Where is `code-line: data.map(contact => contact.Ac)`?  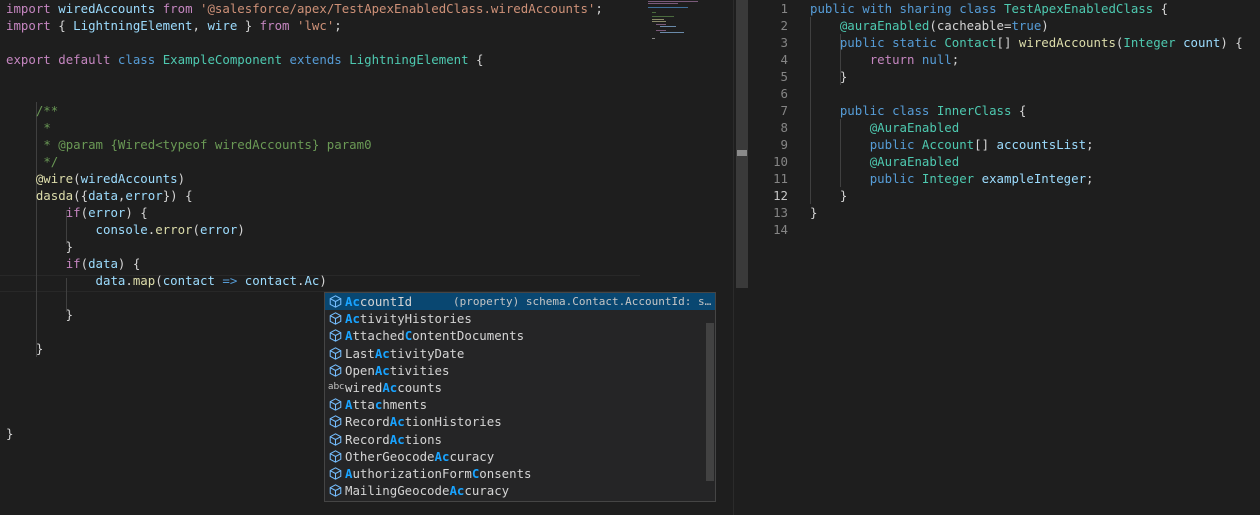 code-line: data.map(contact => contact.Ac) is located at coordinates (166, 280).